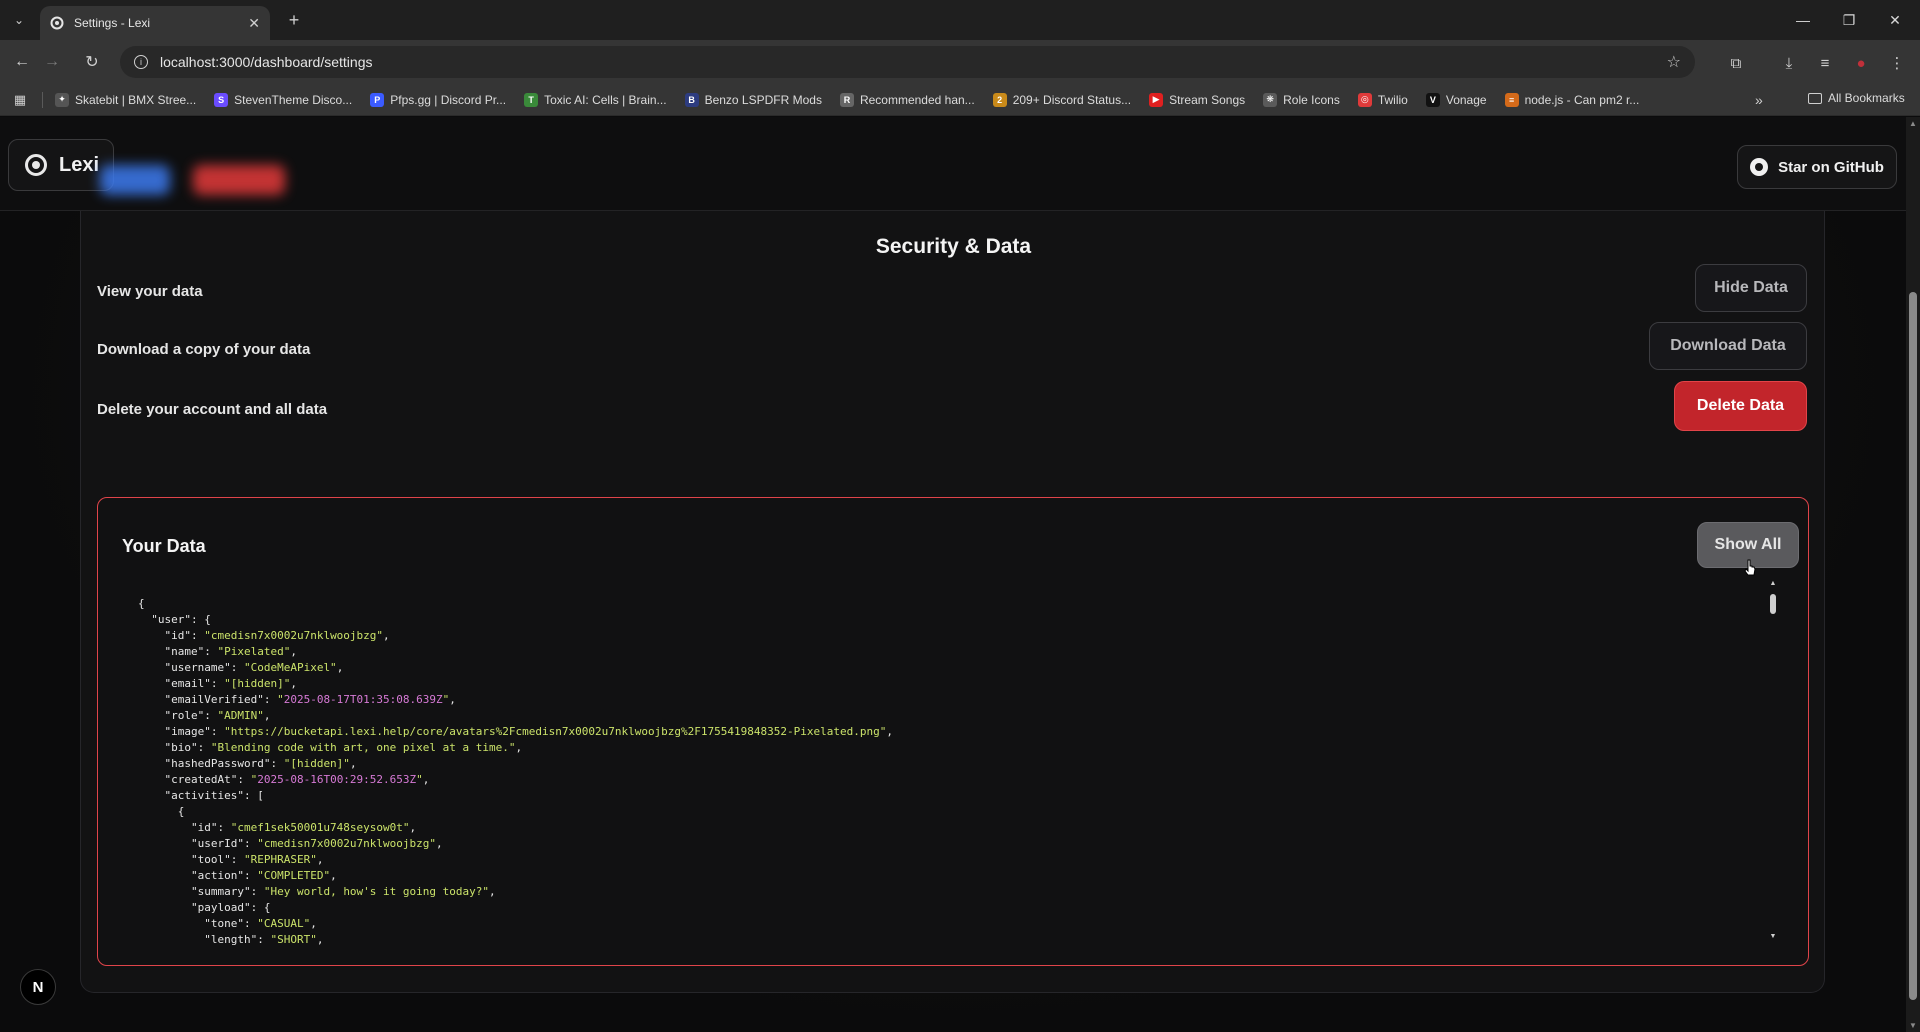  I want to click on bookmark-item: ◎ Twilio, so click(1382, 99).